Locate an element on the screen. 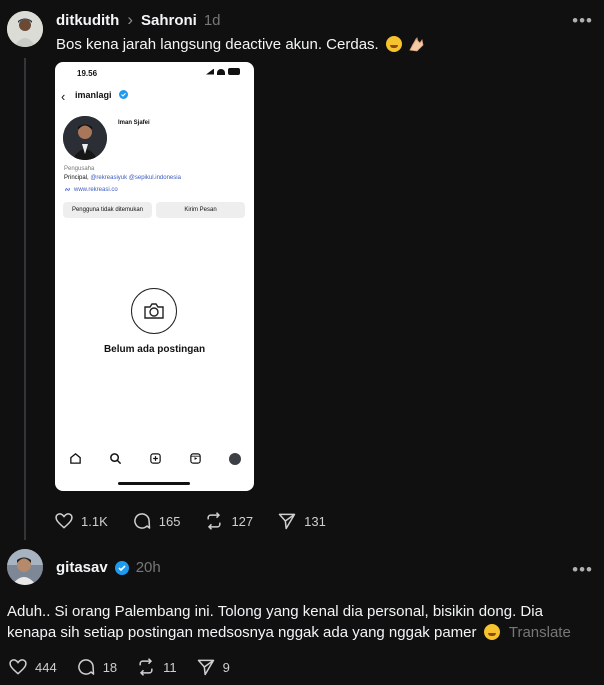  reply-to-username: Sahroni is located at coordinates (169, 20).